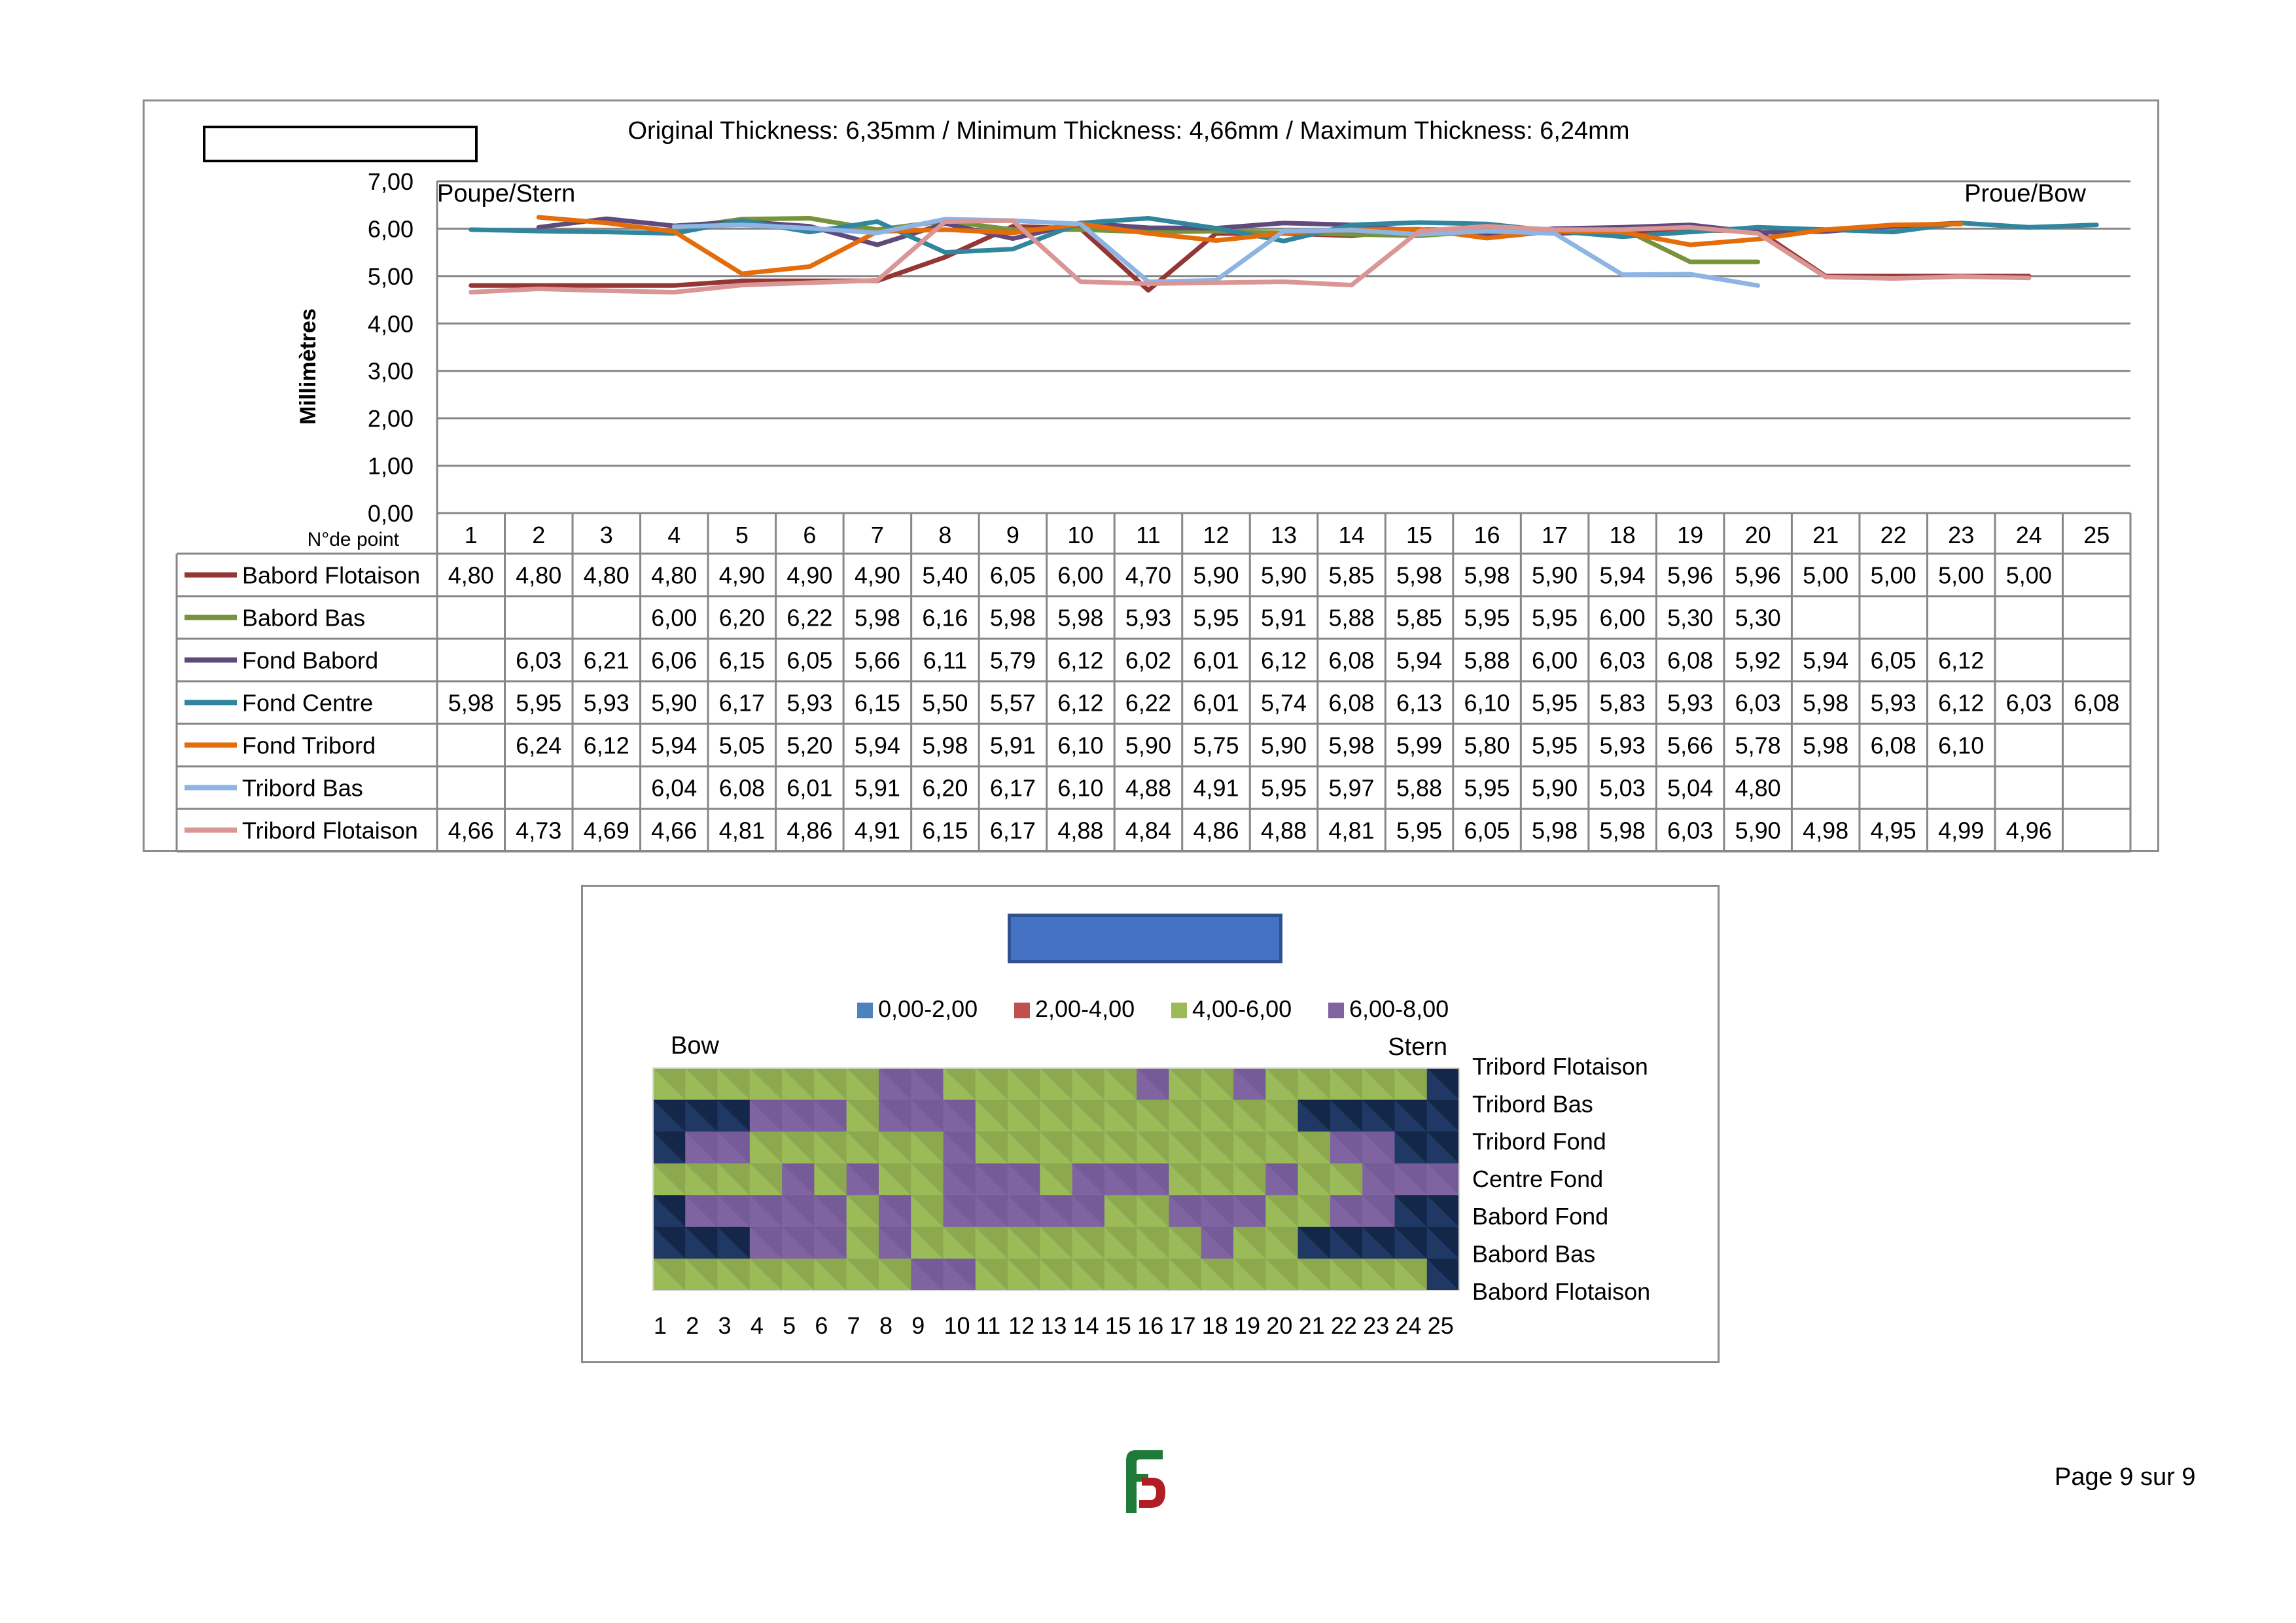  Describe the element at coordinates (1376, 1325) in the screenshot. I see `column-label: 23` at that location.